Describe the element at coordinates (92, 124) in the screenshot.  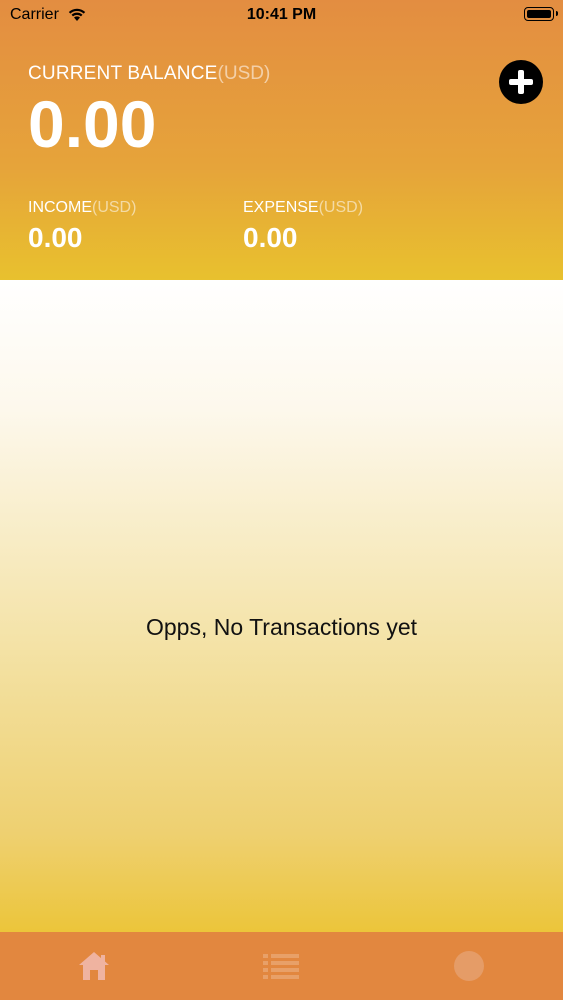
I see `current-balance-value: 0.00` at that location.